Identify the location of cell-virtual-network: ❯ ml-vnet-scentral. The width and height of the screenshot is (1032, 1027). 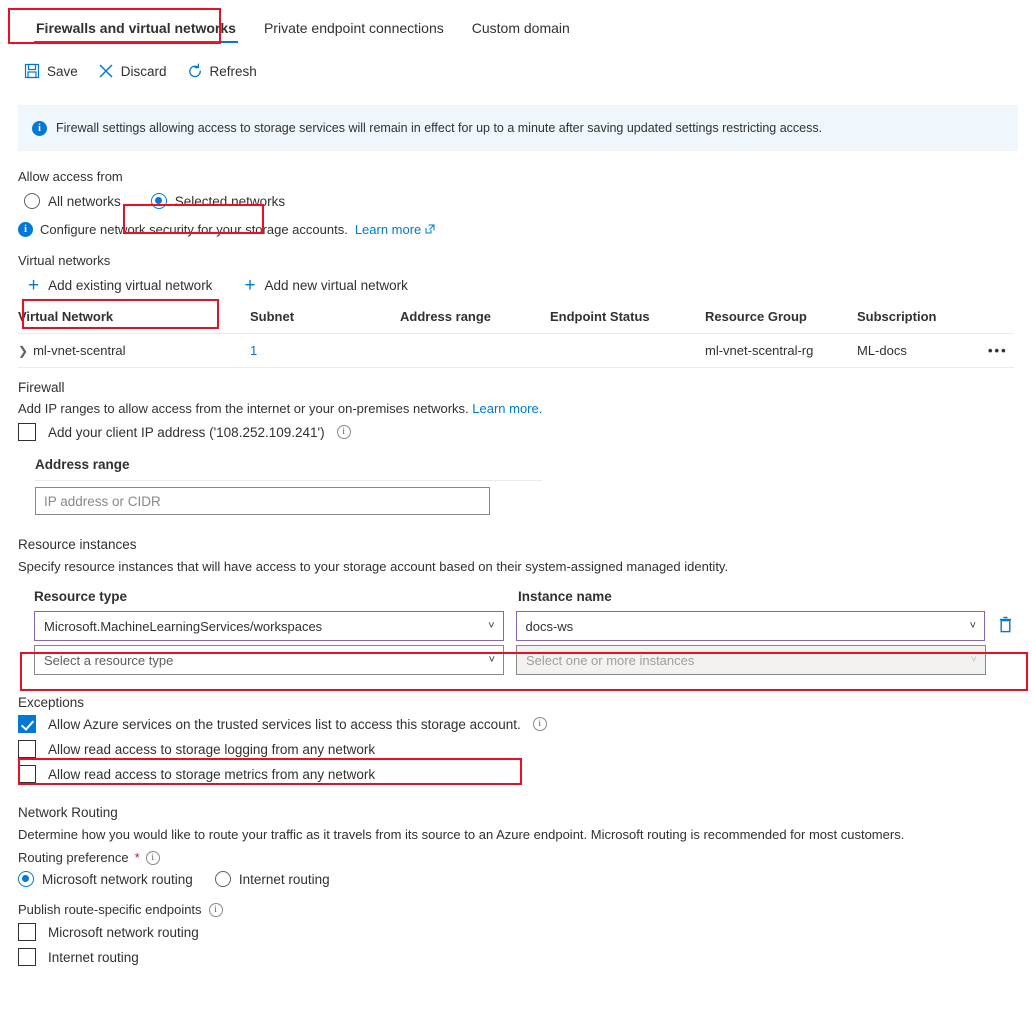
(134, 350).